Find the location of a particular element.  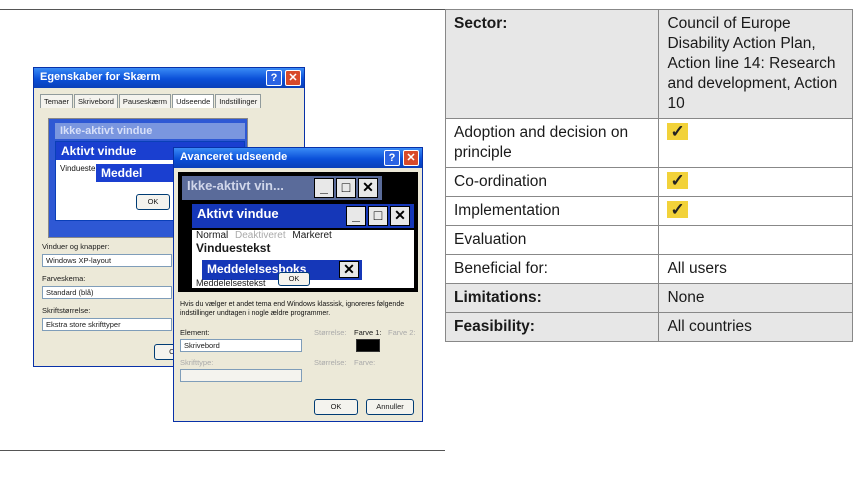

maximize-icon: □ is located at coordinates (346, 188).